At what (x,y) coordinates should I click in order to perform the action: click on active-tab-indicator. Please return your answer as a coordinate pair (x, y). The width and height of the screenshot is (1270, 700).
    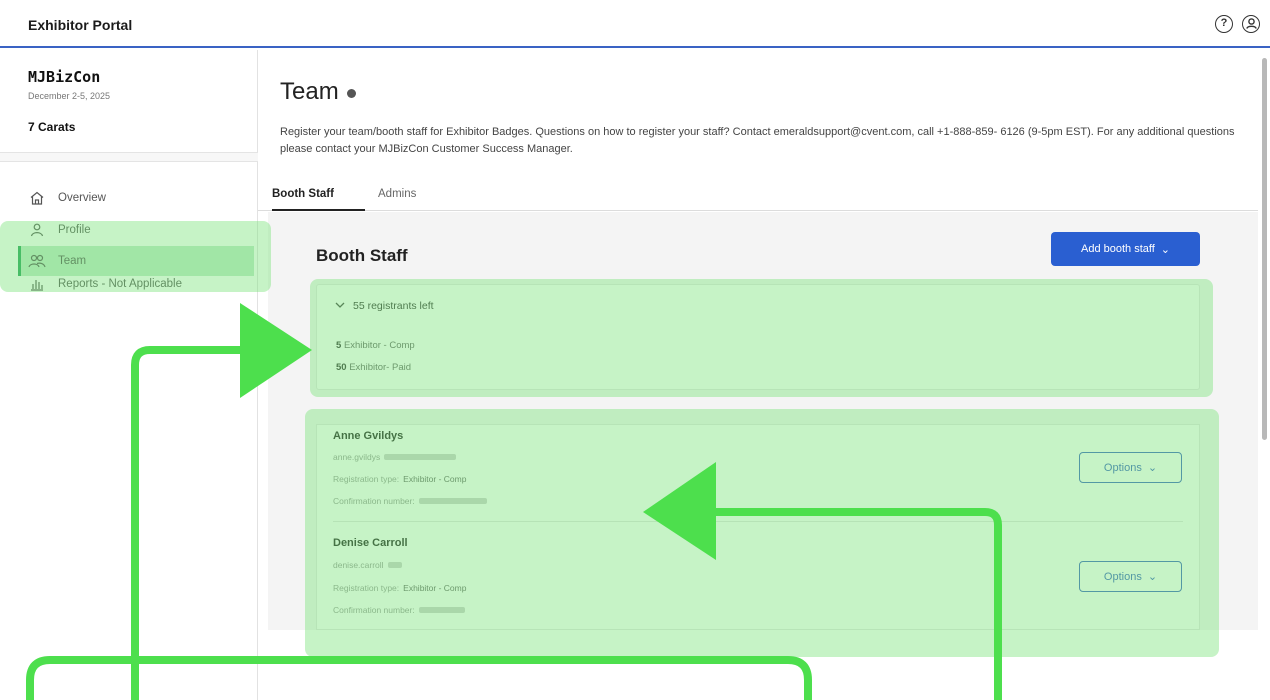
    Looking at the image, I should click on (318, 210).